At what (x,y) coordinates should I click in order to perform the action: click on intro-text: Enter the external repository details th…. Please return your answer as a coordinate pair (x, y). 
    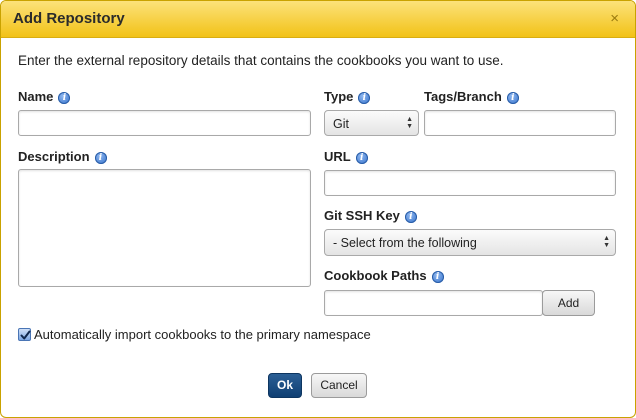
    Looking at the image, I should click on (261, 60).